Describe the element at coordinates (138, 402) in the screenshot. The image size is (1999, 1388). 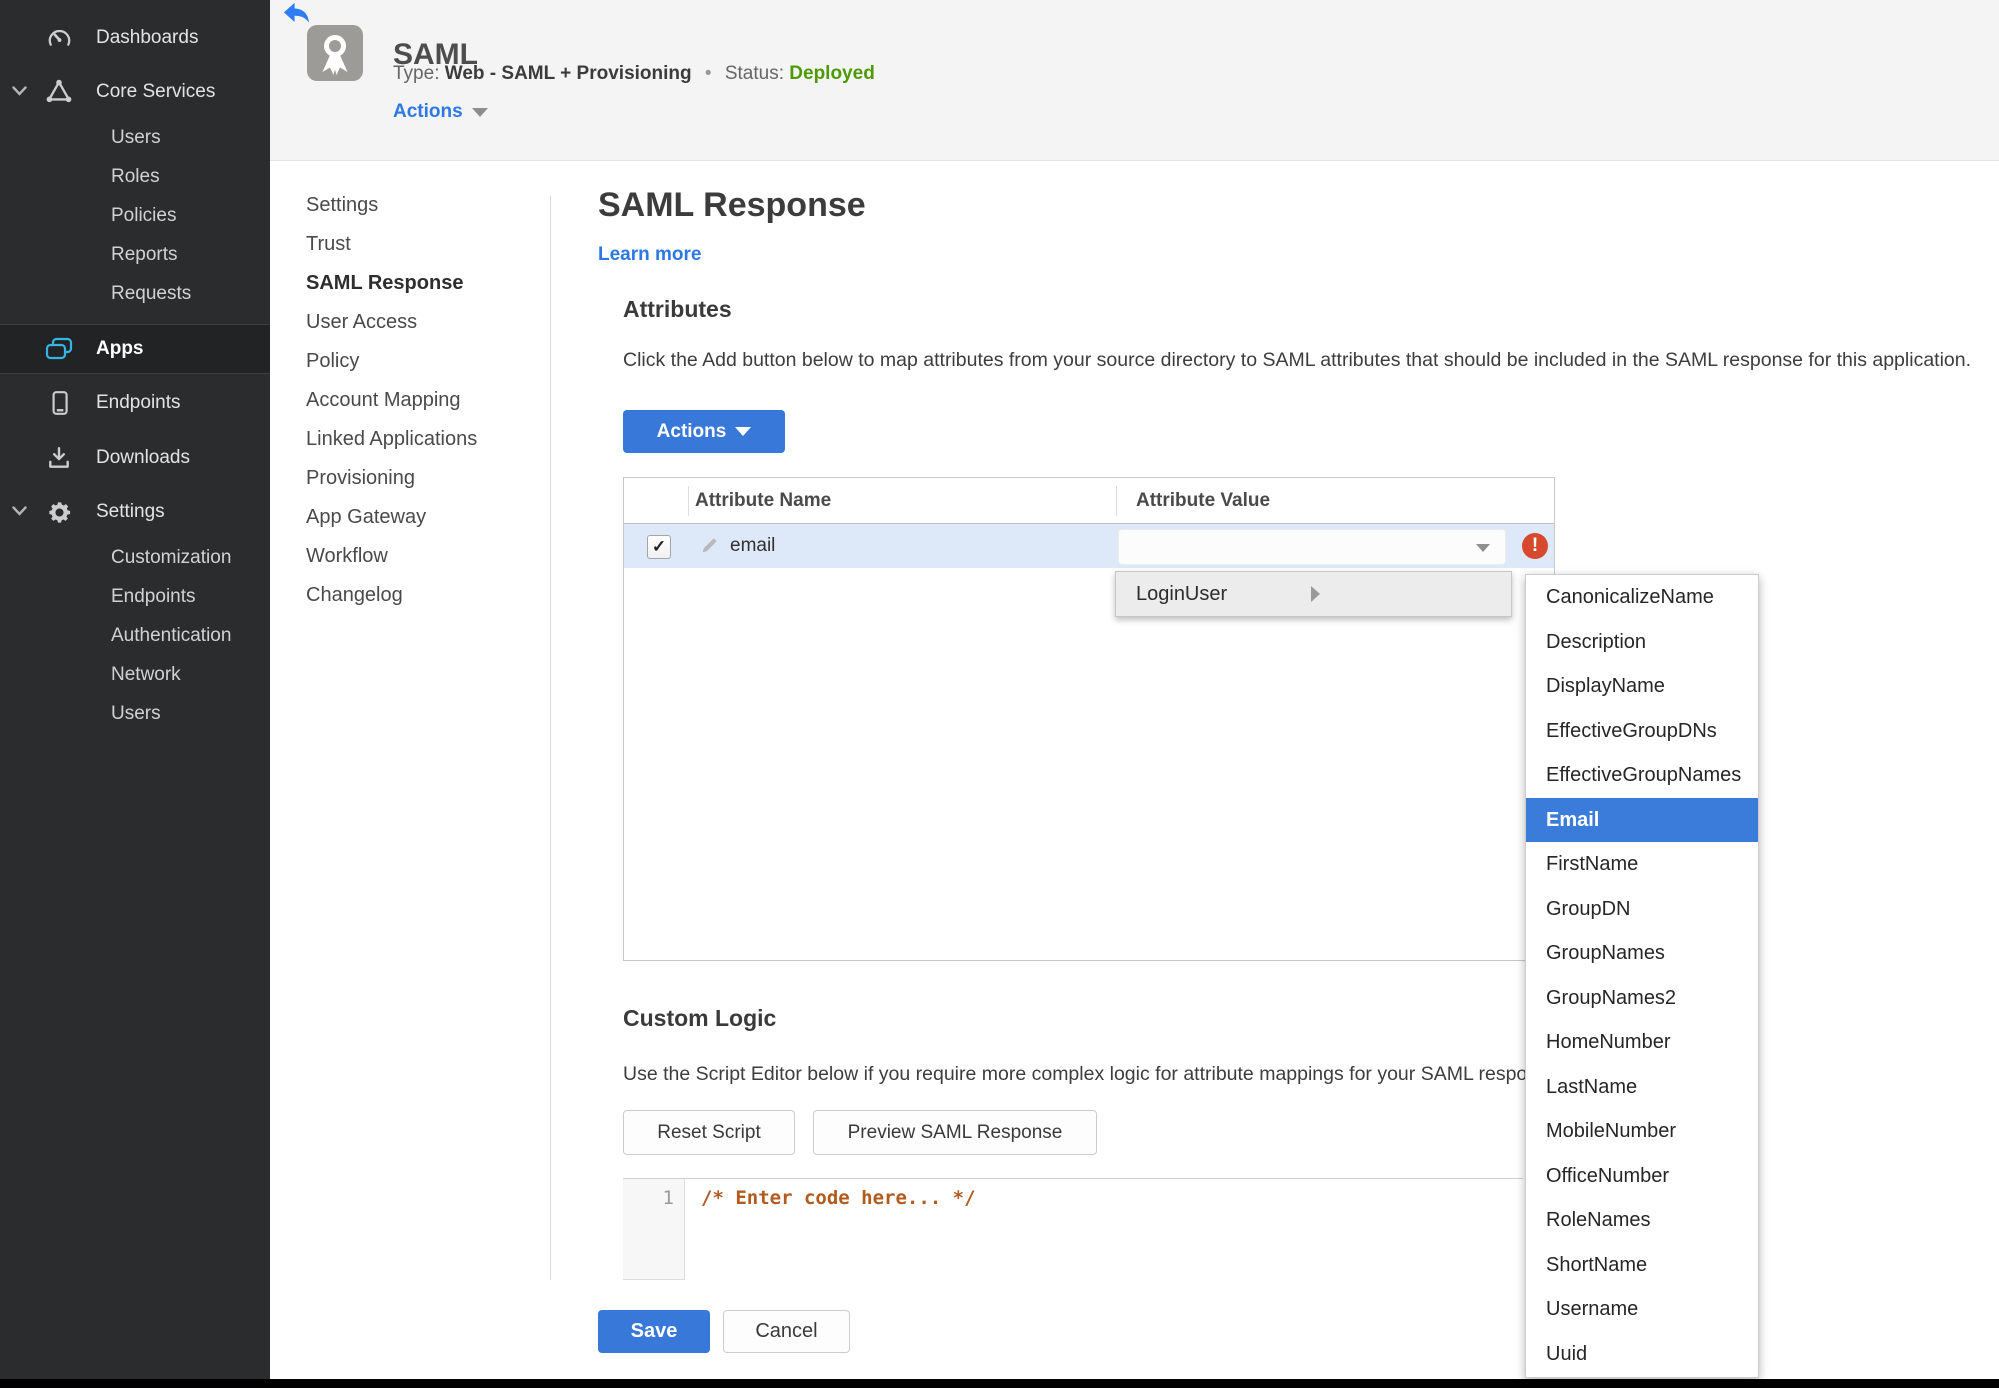
I see `sidebar-item-label: Endpoints` at that location.